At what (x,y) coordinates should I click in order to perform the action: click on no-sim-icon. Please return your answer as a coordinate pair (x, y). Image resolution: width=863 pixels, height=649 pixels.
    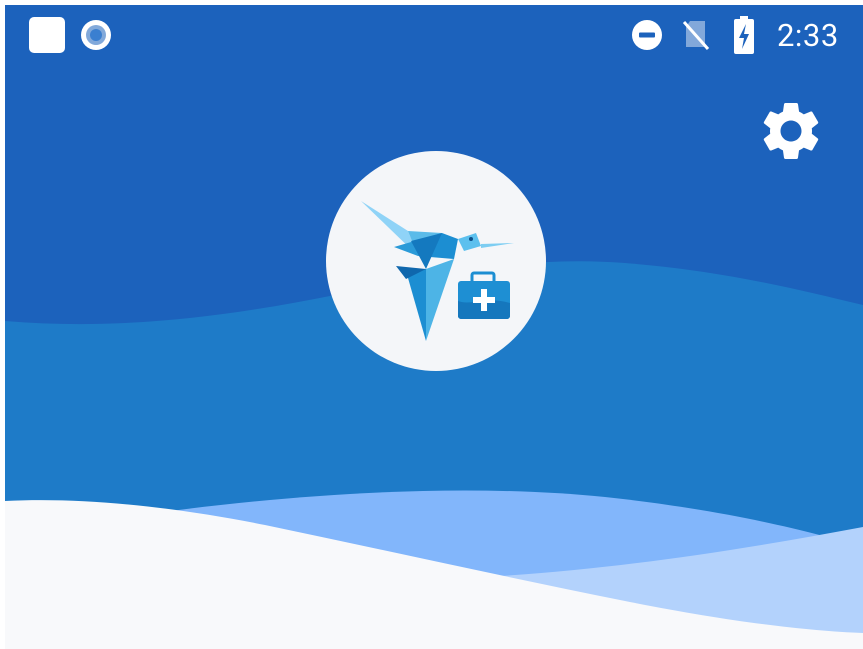
    Looking at the image, I should click on (696, 35).